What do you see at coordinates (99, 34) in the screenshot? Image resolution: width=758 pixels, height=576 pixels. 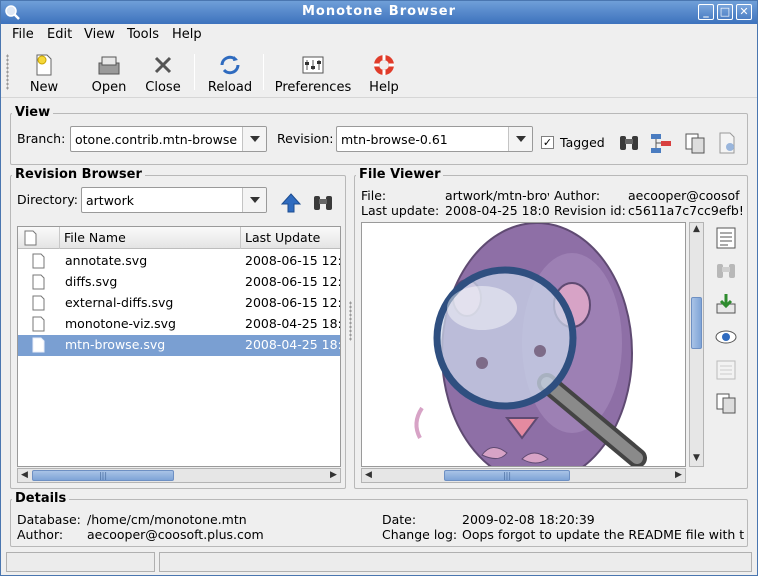 I see `menu-view: View` at bounding box center [99, 34].